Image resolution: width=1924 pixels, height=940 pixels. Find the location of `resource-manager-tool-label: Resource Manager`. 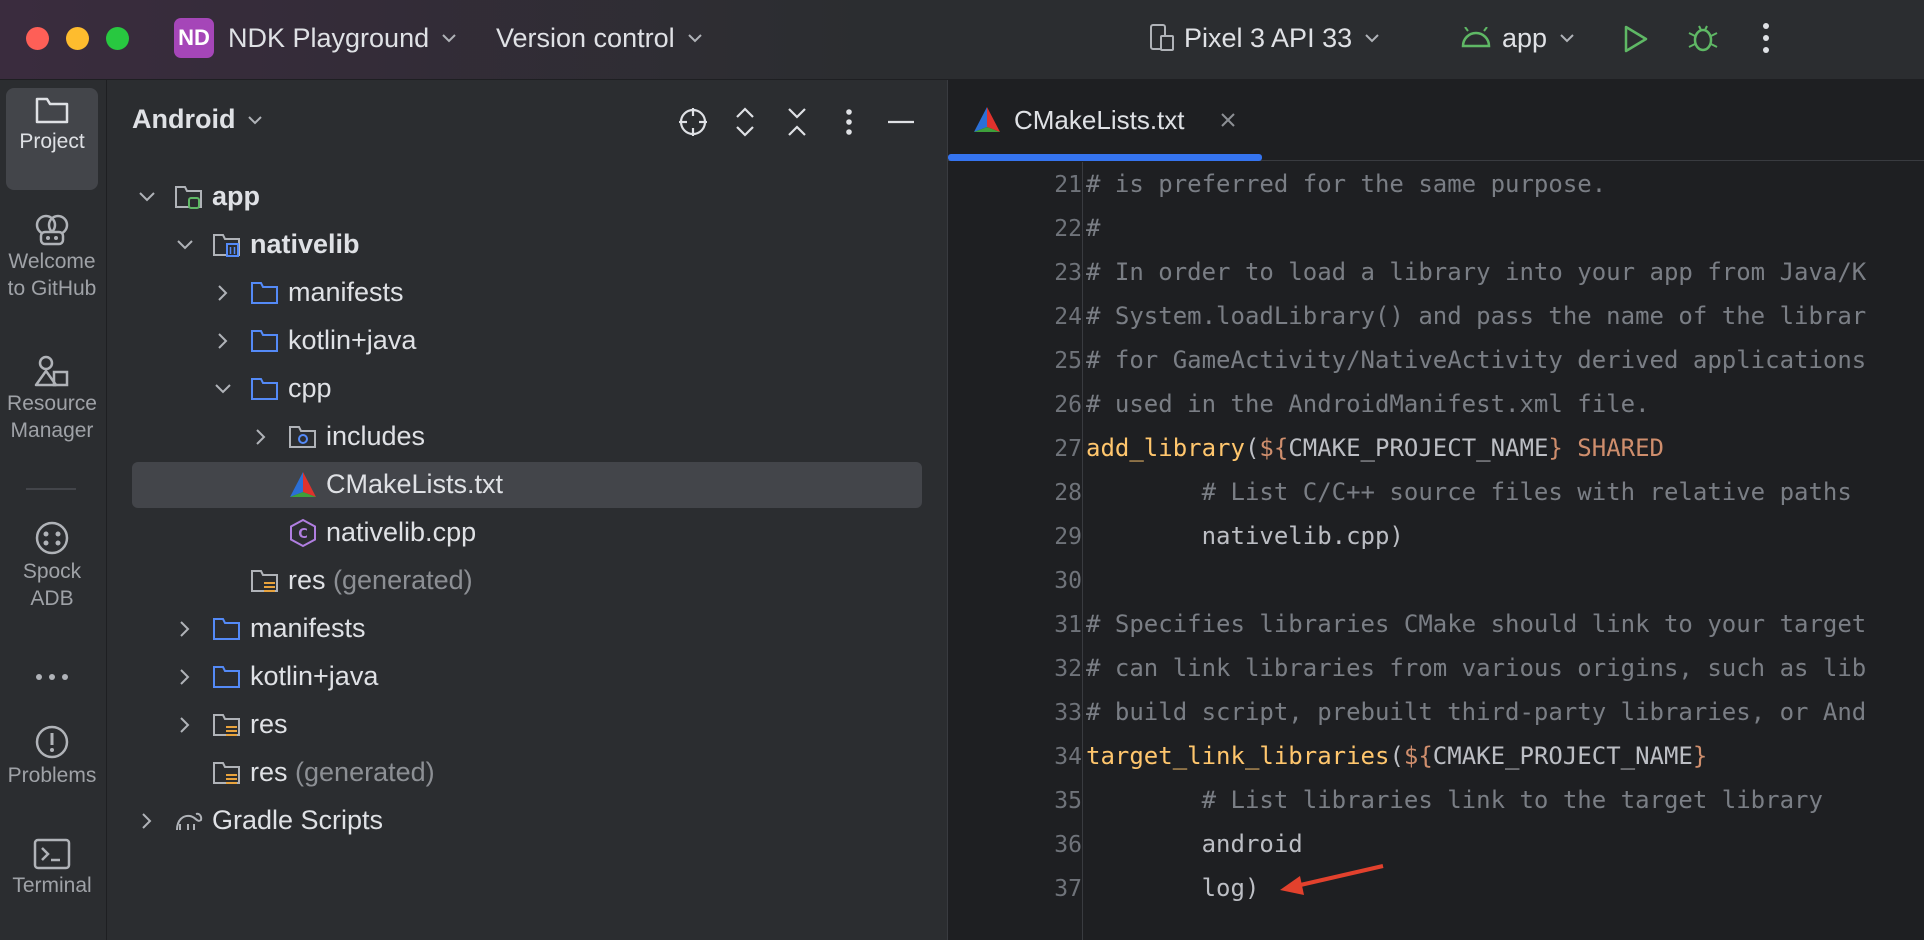

resource-manager-tool-label: Resource Manager is located at coordinates (52, 417).